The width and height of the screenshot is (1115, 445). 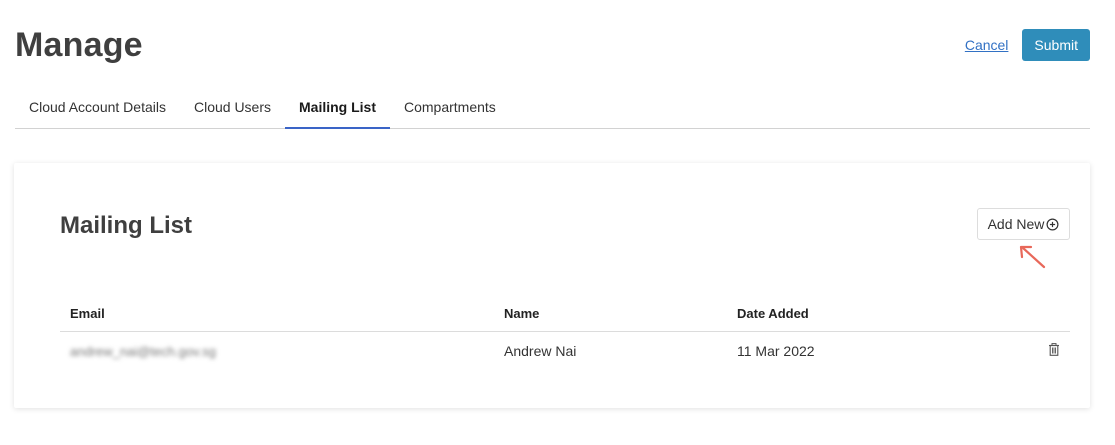 I want to click on header-actions: Cancel Submit, so click(x=1027, y=45).